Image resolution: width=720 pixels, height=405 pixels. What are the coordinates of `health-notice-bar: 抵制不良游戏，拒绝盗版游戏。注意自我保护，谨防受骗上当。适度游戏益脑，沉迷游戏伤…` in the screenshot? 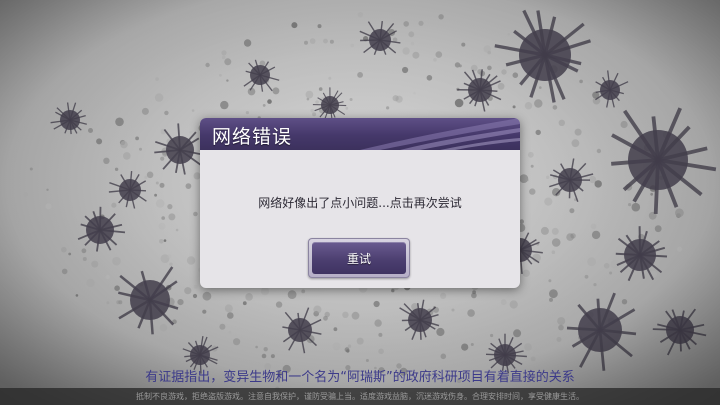 It's located at (360, 396).